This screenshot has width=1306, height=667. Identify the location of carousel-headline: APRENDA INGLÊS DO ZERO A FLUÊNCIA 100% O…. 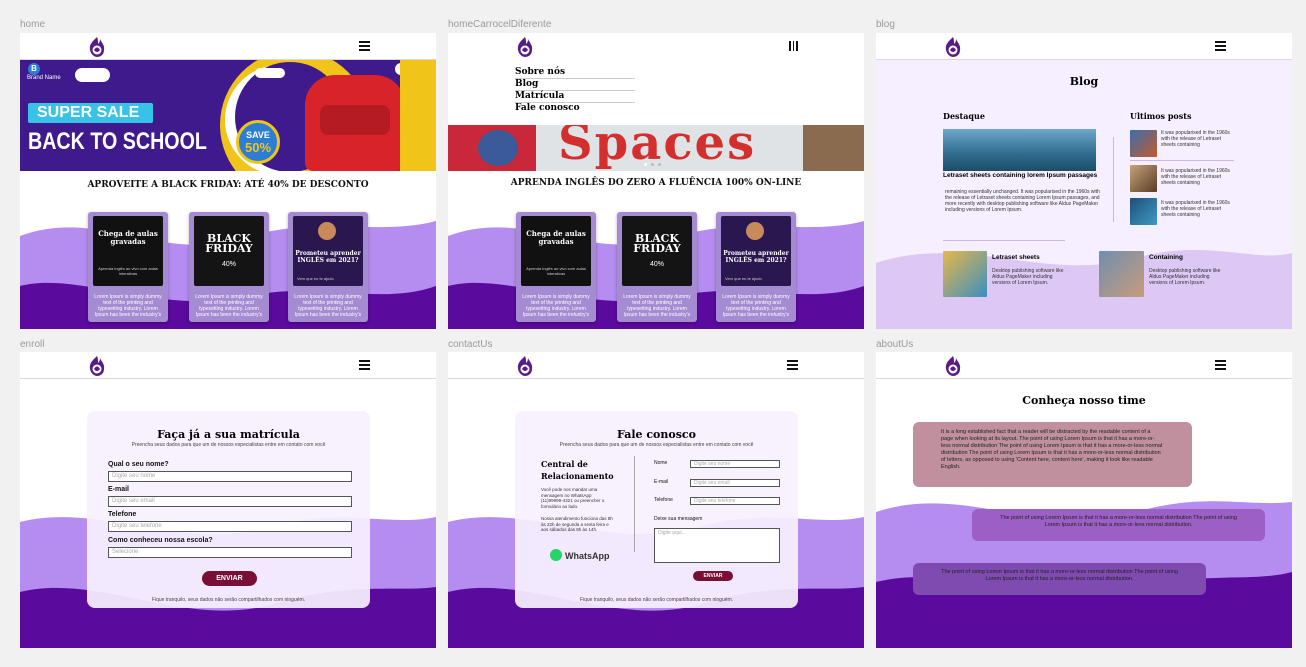
(656, 183).